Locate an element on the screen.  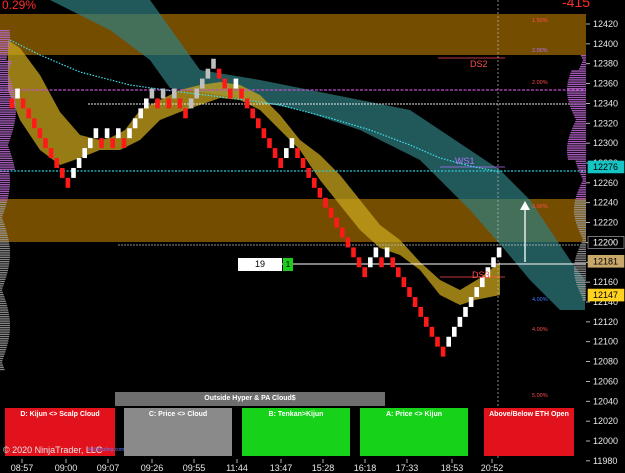
panel-c-price-cloud: C: Price <> Cloud is located at coordinates (178, 432).